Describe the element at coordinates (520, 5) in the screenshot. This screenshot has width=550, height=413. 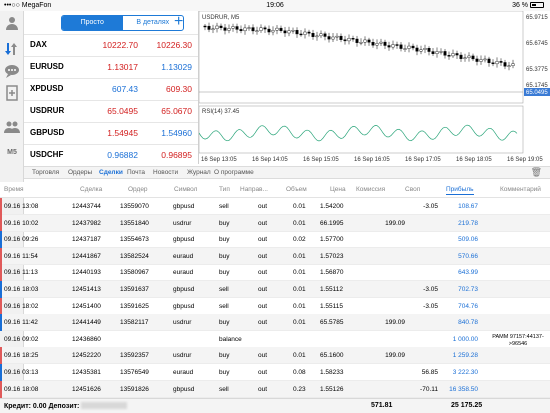
I see `battery-label: 36 %` at that location.